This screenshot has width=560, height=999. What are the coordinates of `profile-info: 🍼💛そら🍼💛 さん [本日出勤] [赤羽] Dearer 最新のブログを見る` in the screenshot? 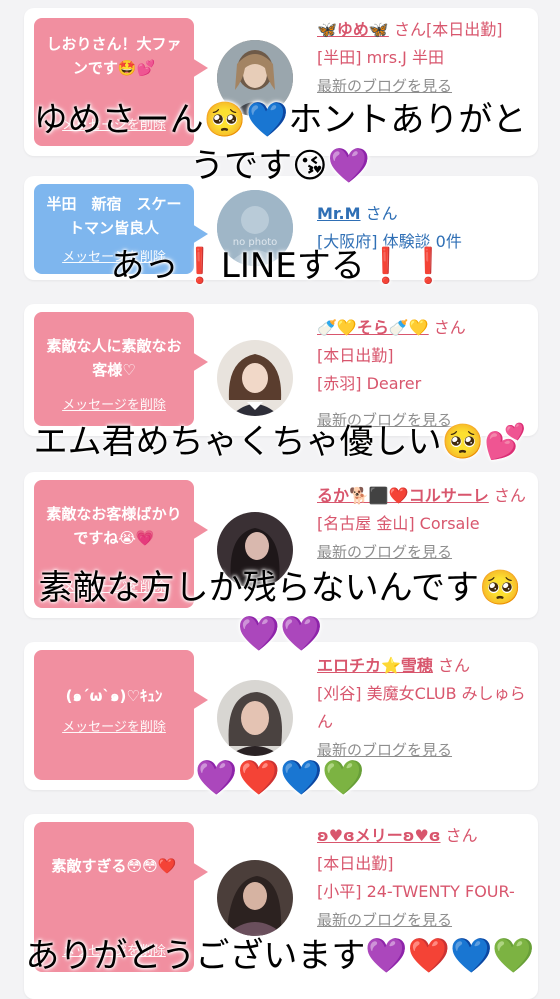 It's located at (424, 374).